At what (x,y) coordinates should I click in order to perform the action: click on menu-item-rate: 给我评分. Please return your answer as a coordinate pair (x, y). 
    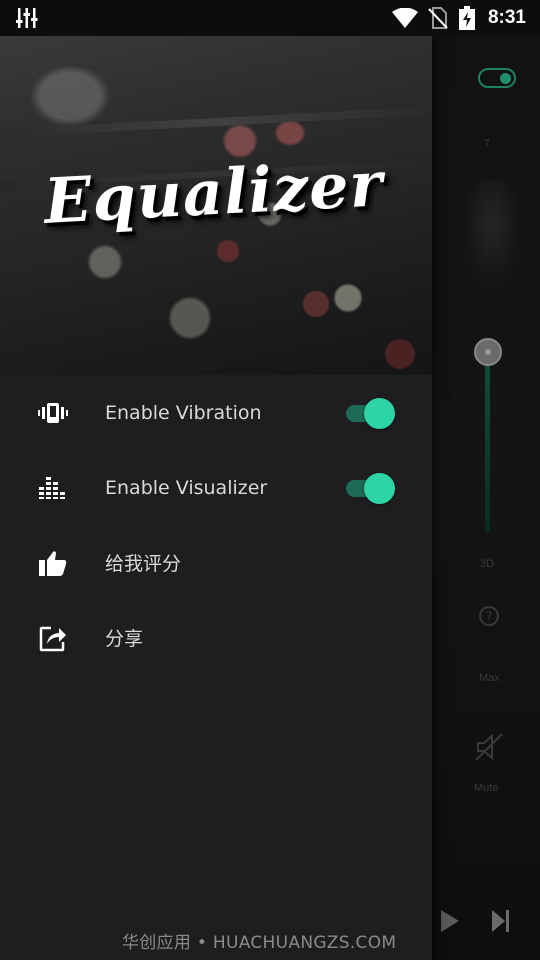
    Looking at the image, I should click on (216, 562).